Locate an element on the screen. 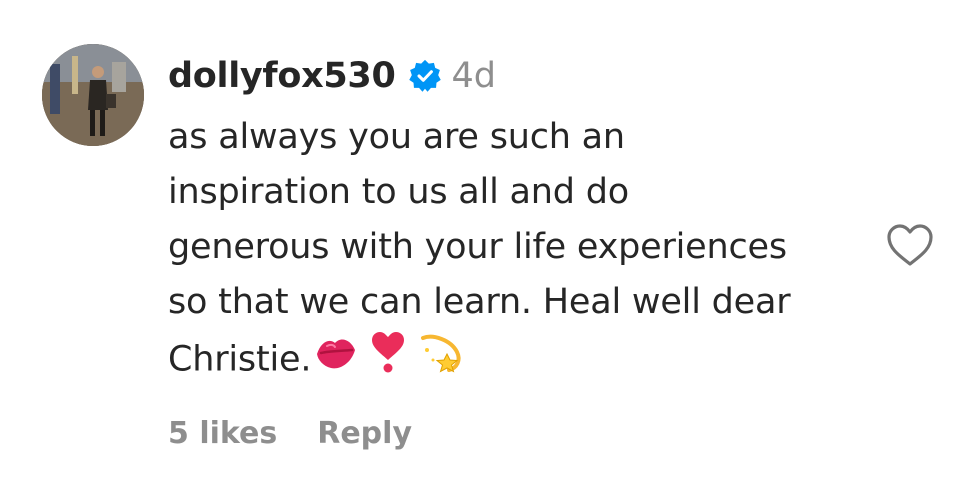  comment-text-line: generous with your life experiences is located at coordinates (477, 247).